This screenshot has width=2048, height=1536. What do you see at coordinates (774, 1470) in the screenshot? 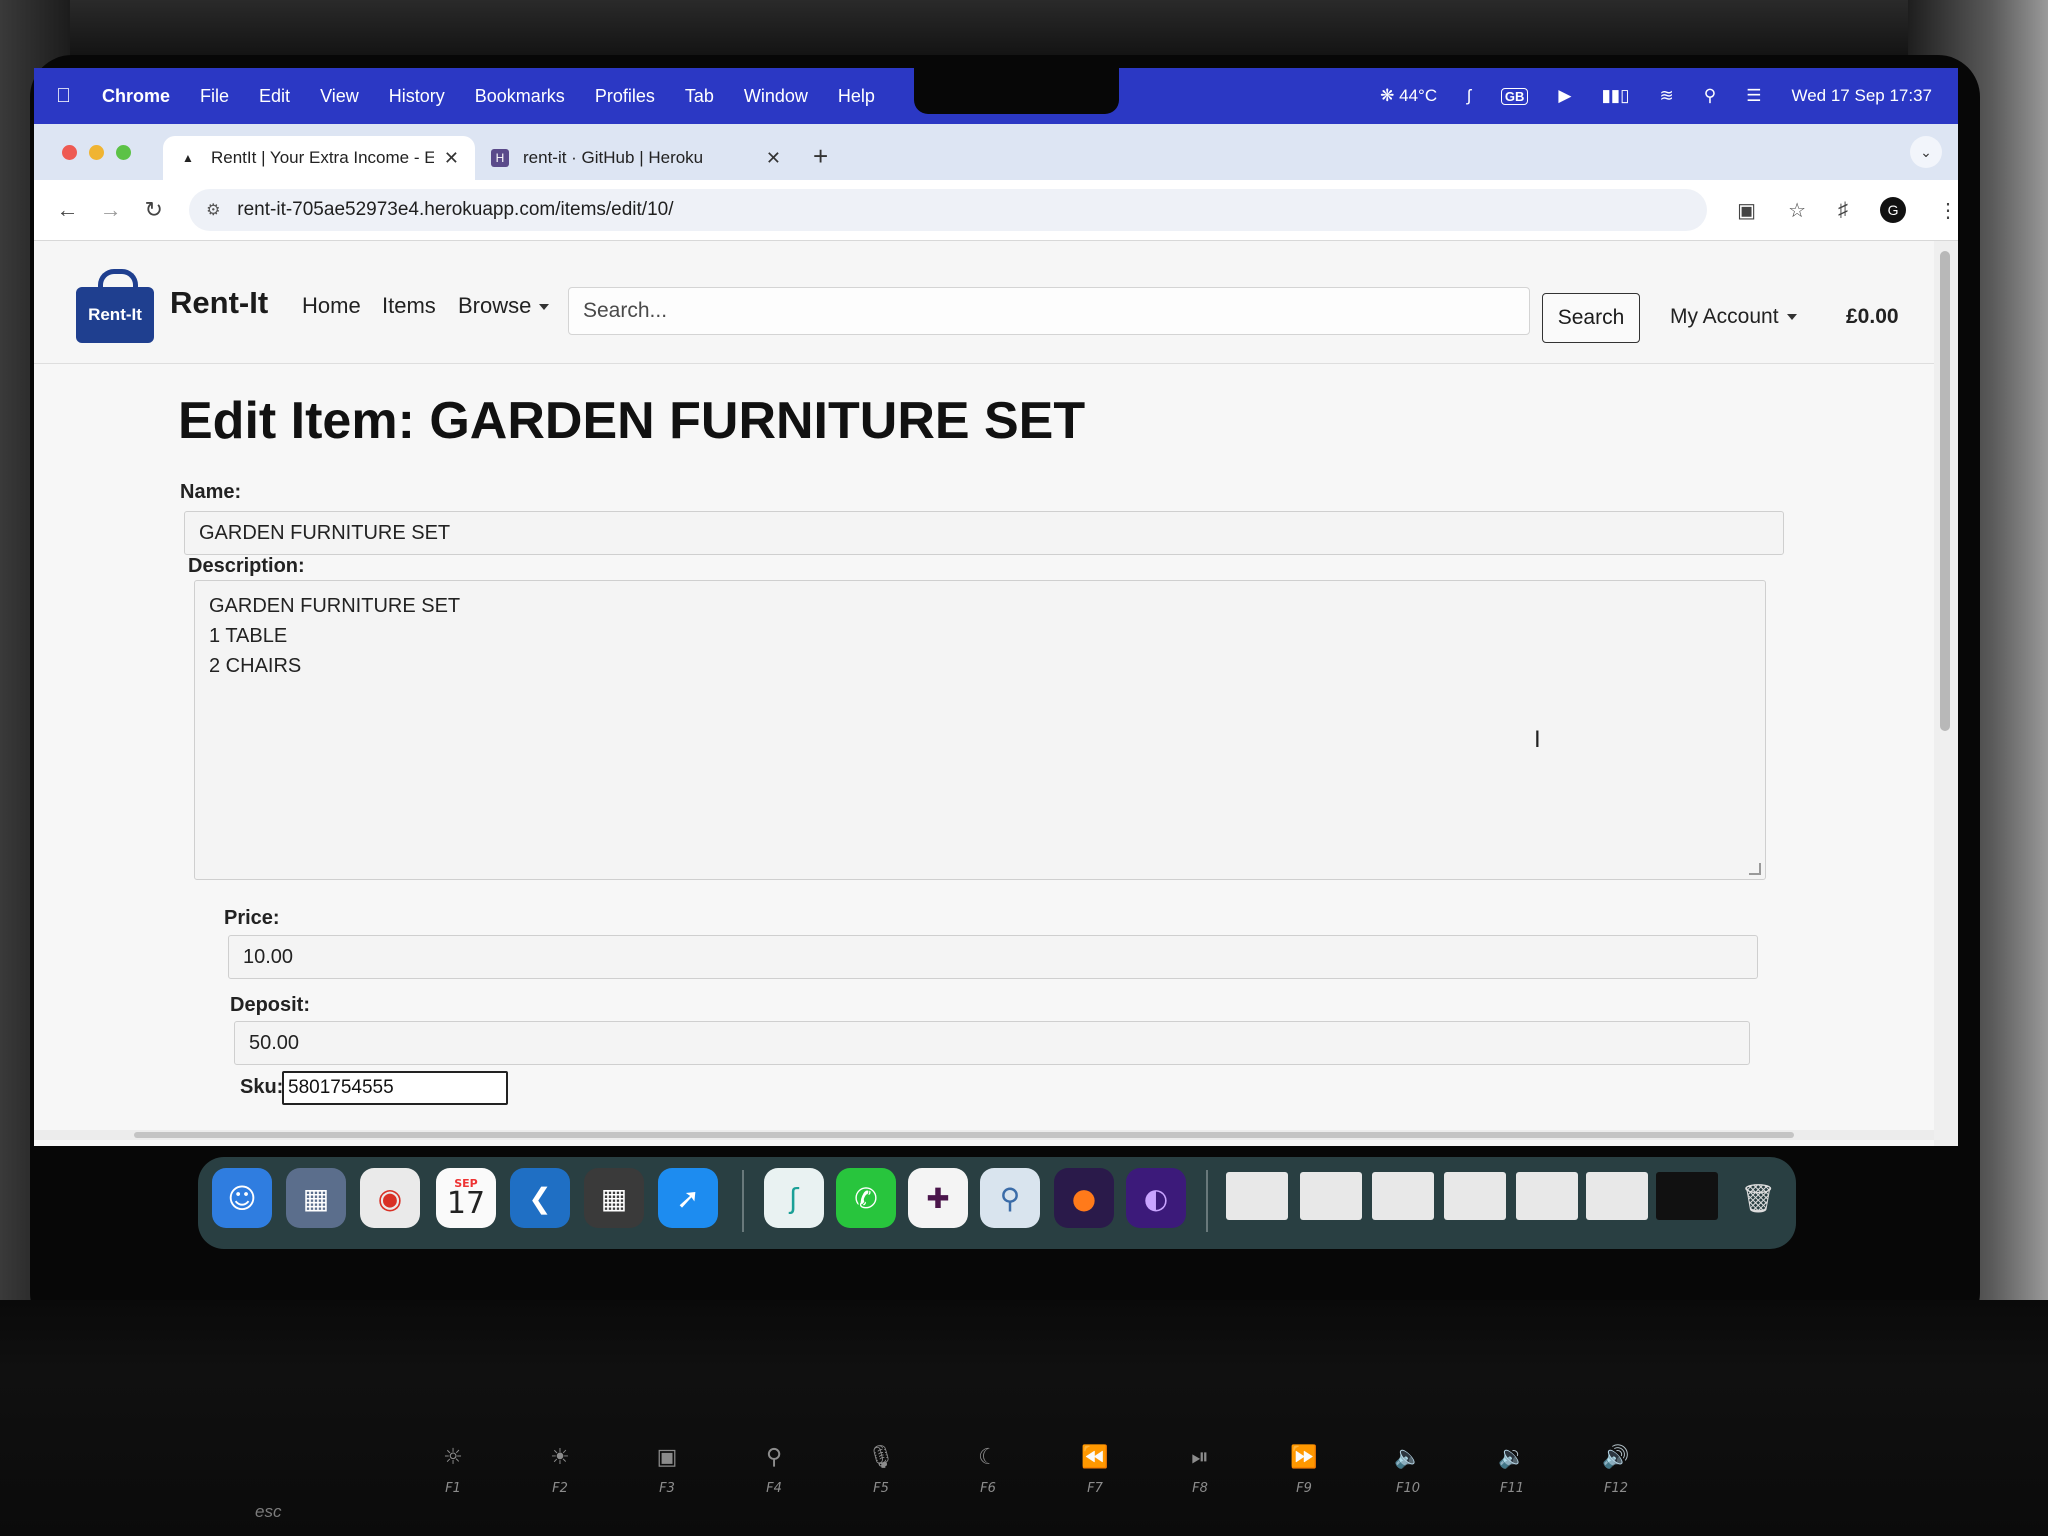
I see `f4-key: ⚲ F4` at bounding box center [774, 1470].